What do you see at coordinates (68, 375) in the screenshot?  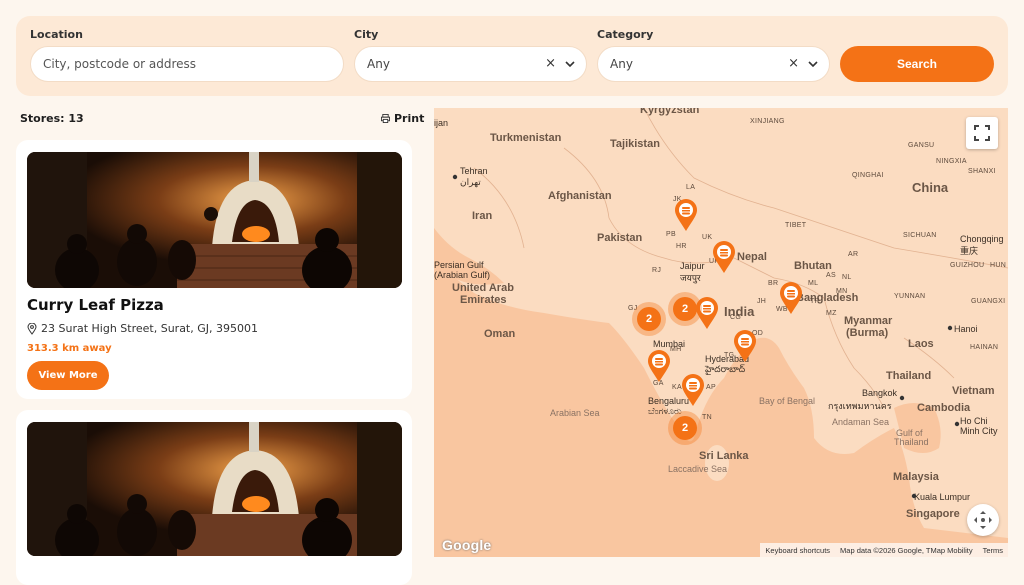 I see `view-more-button: View More` at bounding box center [68, 375].